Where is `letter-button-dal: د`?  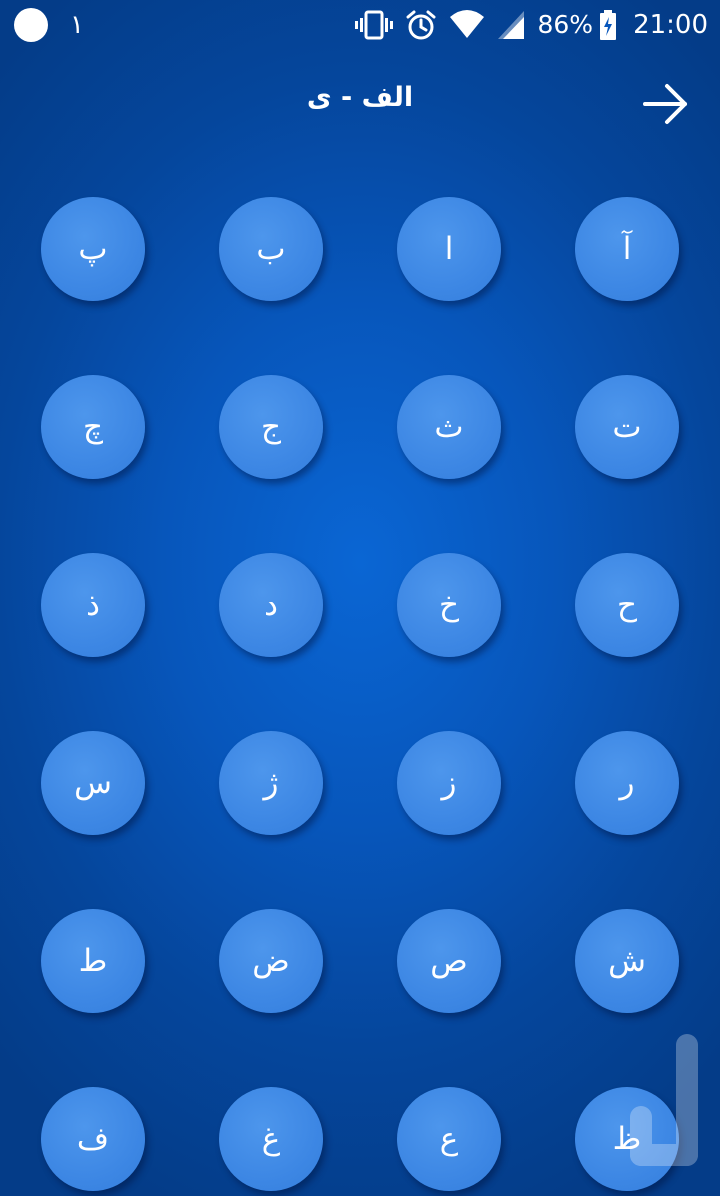 letter-button-dal: د is located at coordinates (271, 605).